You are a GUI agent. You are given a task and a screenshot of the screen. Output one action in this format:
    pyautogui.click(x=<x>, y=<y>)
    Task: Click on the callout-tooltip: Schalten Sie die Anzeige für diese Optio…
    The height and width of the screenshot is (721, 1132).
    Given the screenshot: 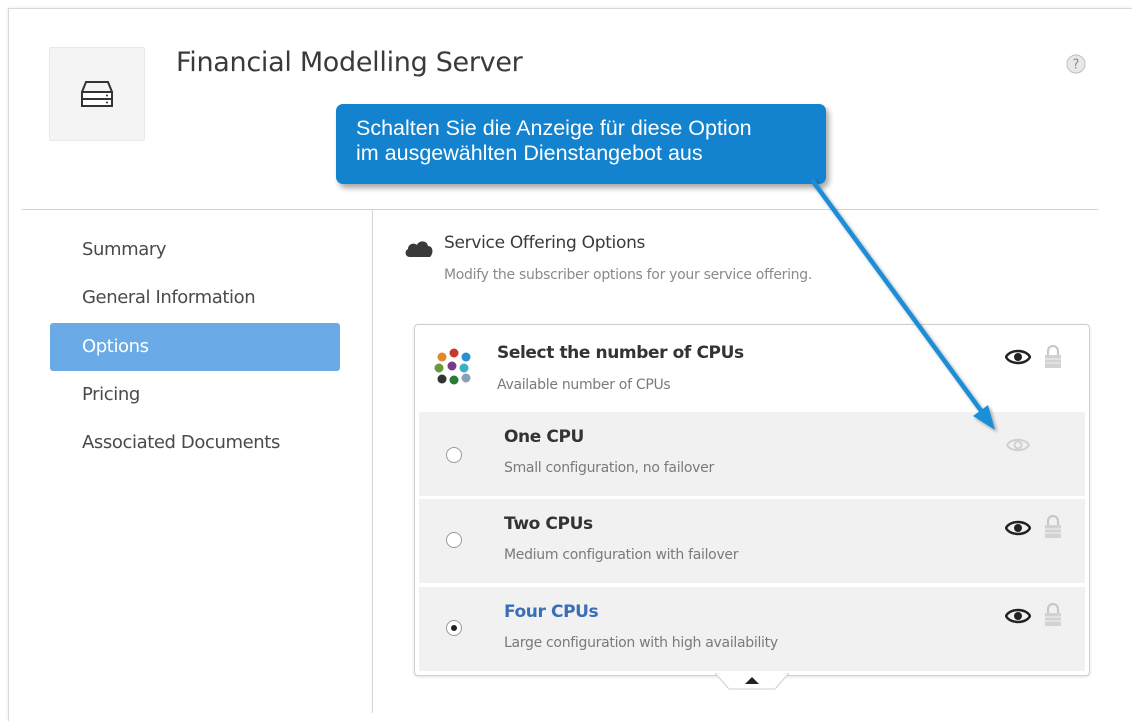 What is the action you would take?
    pyautogui.click(x=581, y=144)
    